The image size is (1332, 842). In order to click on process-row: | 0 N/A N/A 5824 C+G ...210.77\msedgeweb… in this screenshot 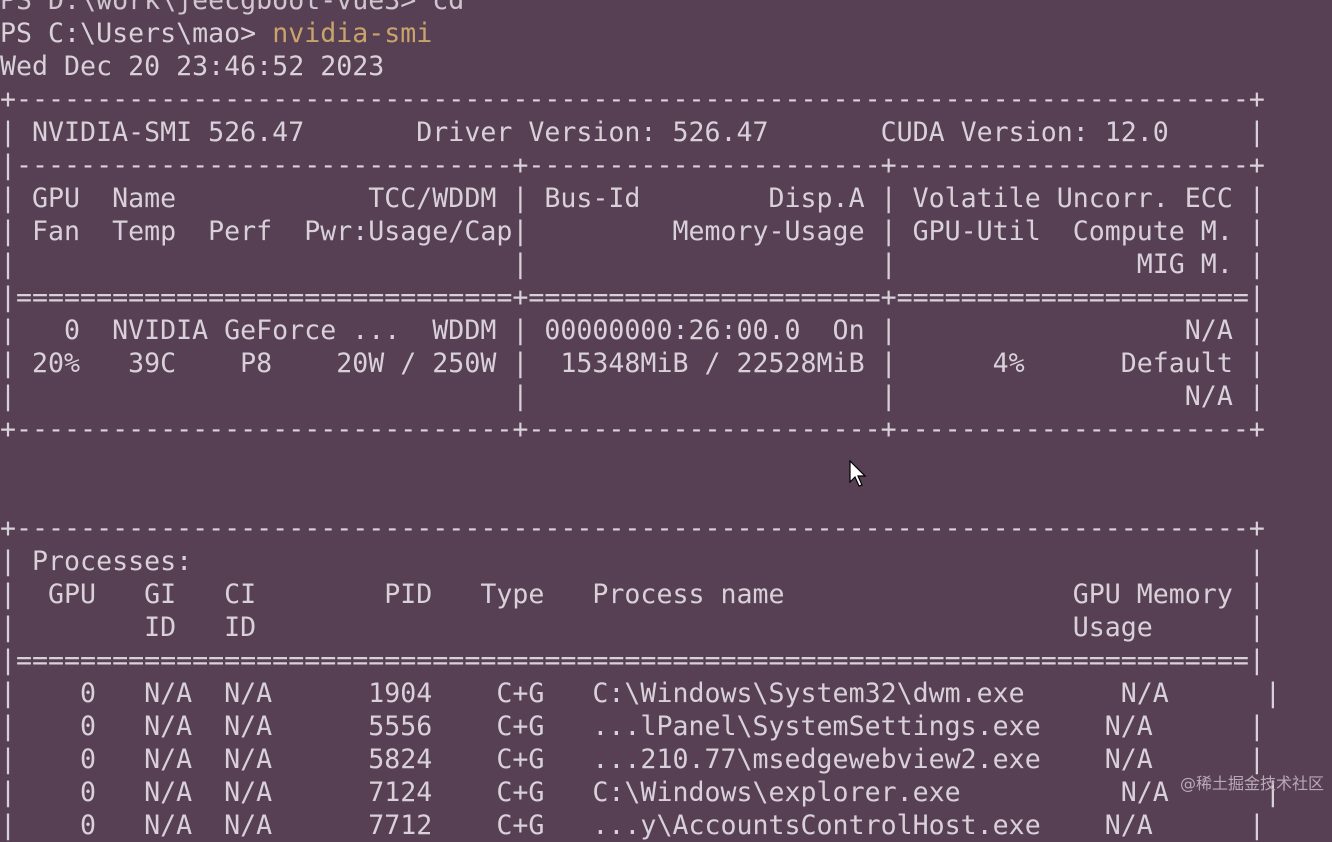, I will do `click(632, 759)`.